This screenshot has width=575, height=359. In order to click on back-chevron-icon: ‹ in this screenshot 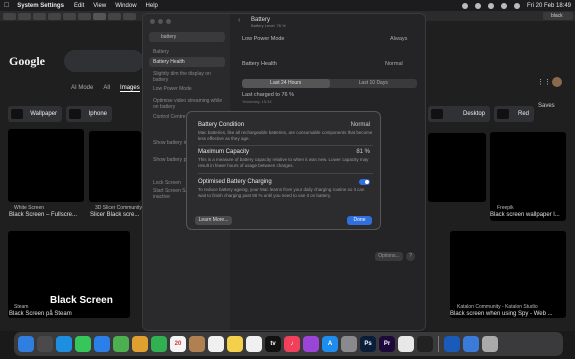, I will do `click(239, 20)`.